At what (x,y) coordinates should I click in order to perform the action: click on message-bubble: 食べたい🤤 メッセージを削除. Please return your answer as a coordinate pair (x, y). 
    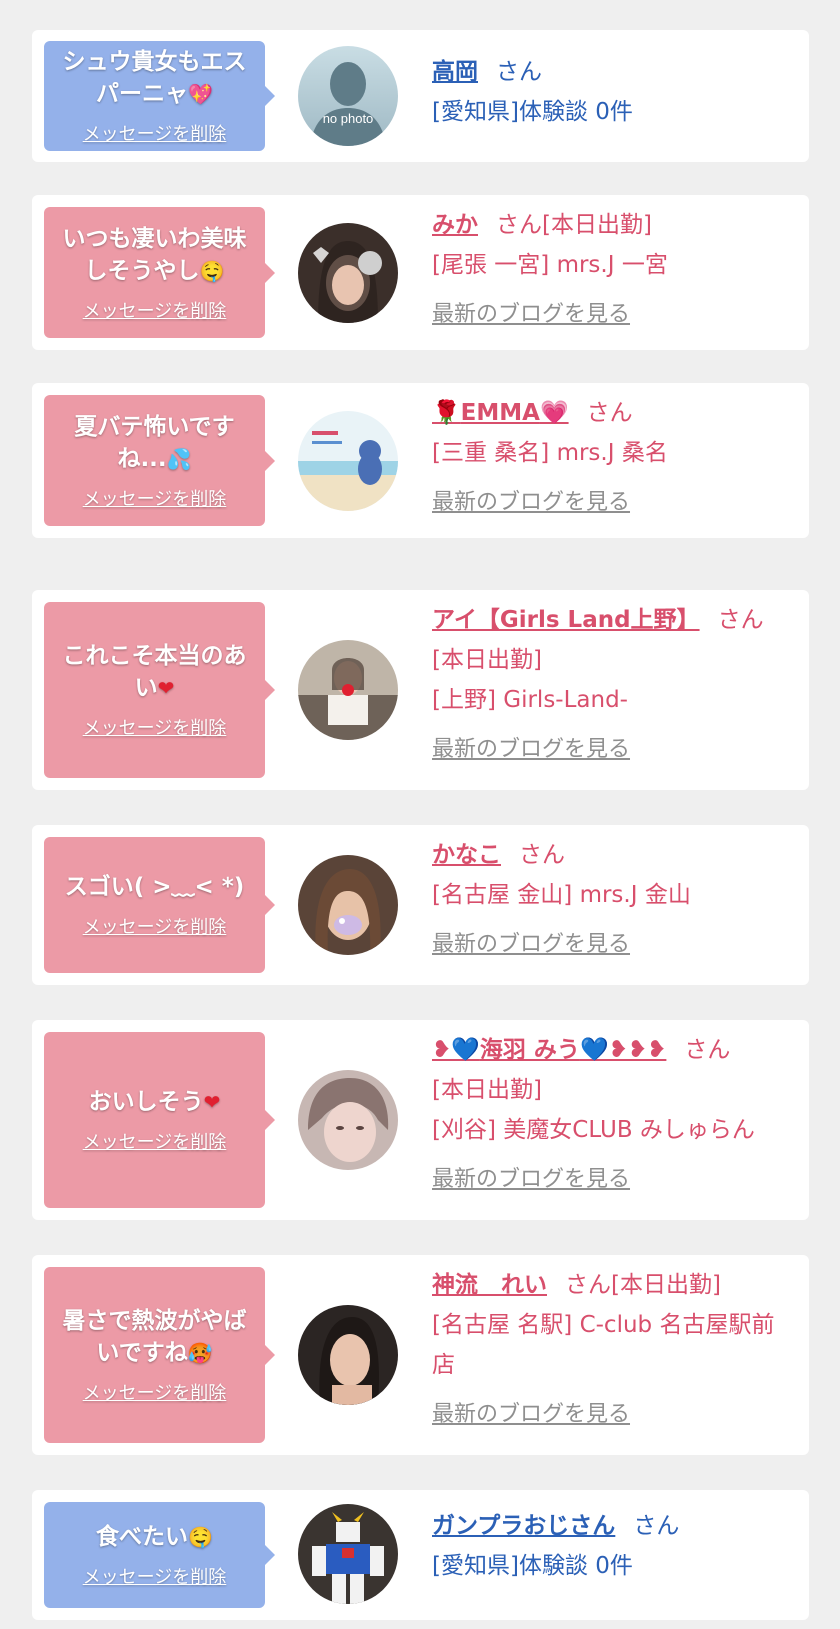
    Looking at the image, I should click on (159, 1555).